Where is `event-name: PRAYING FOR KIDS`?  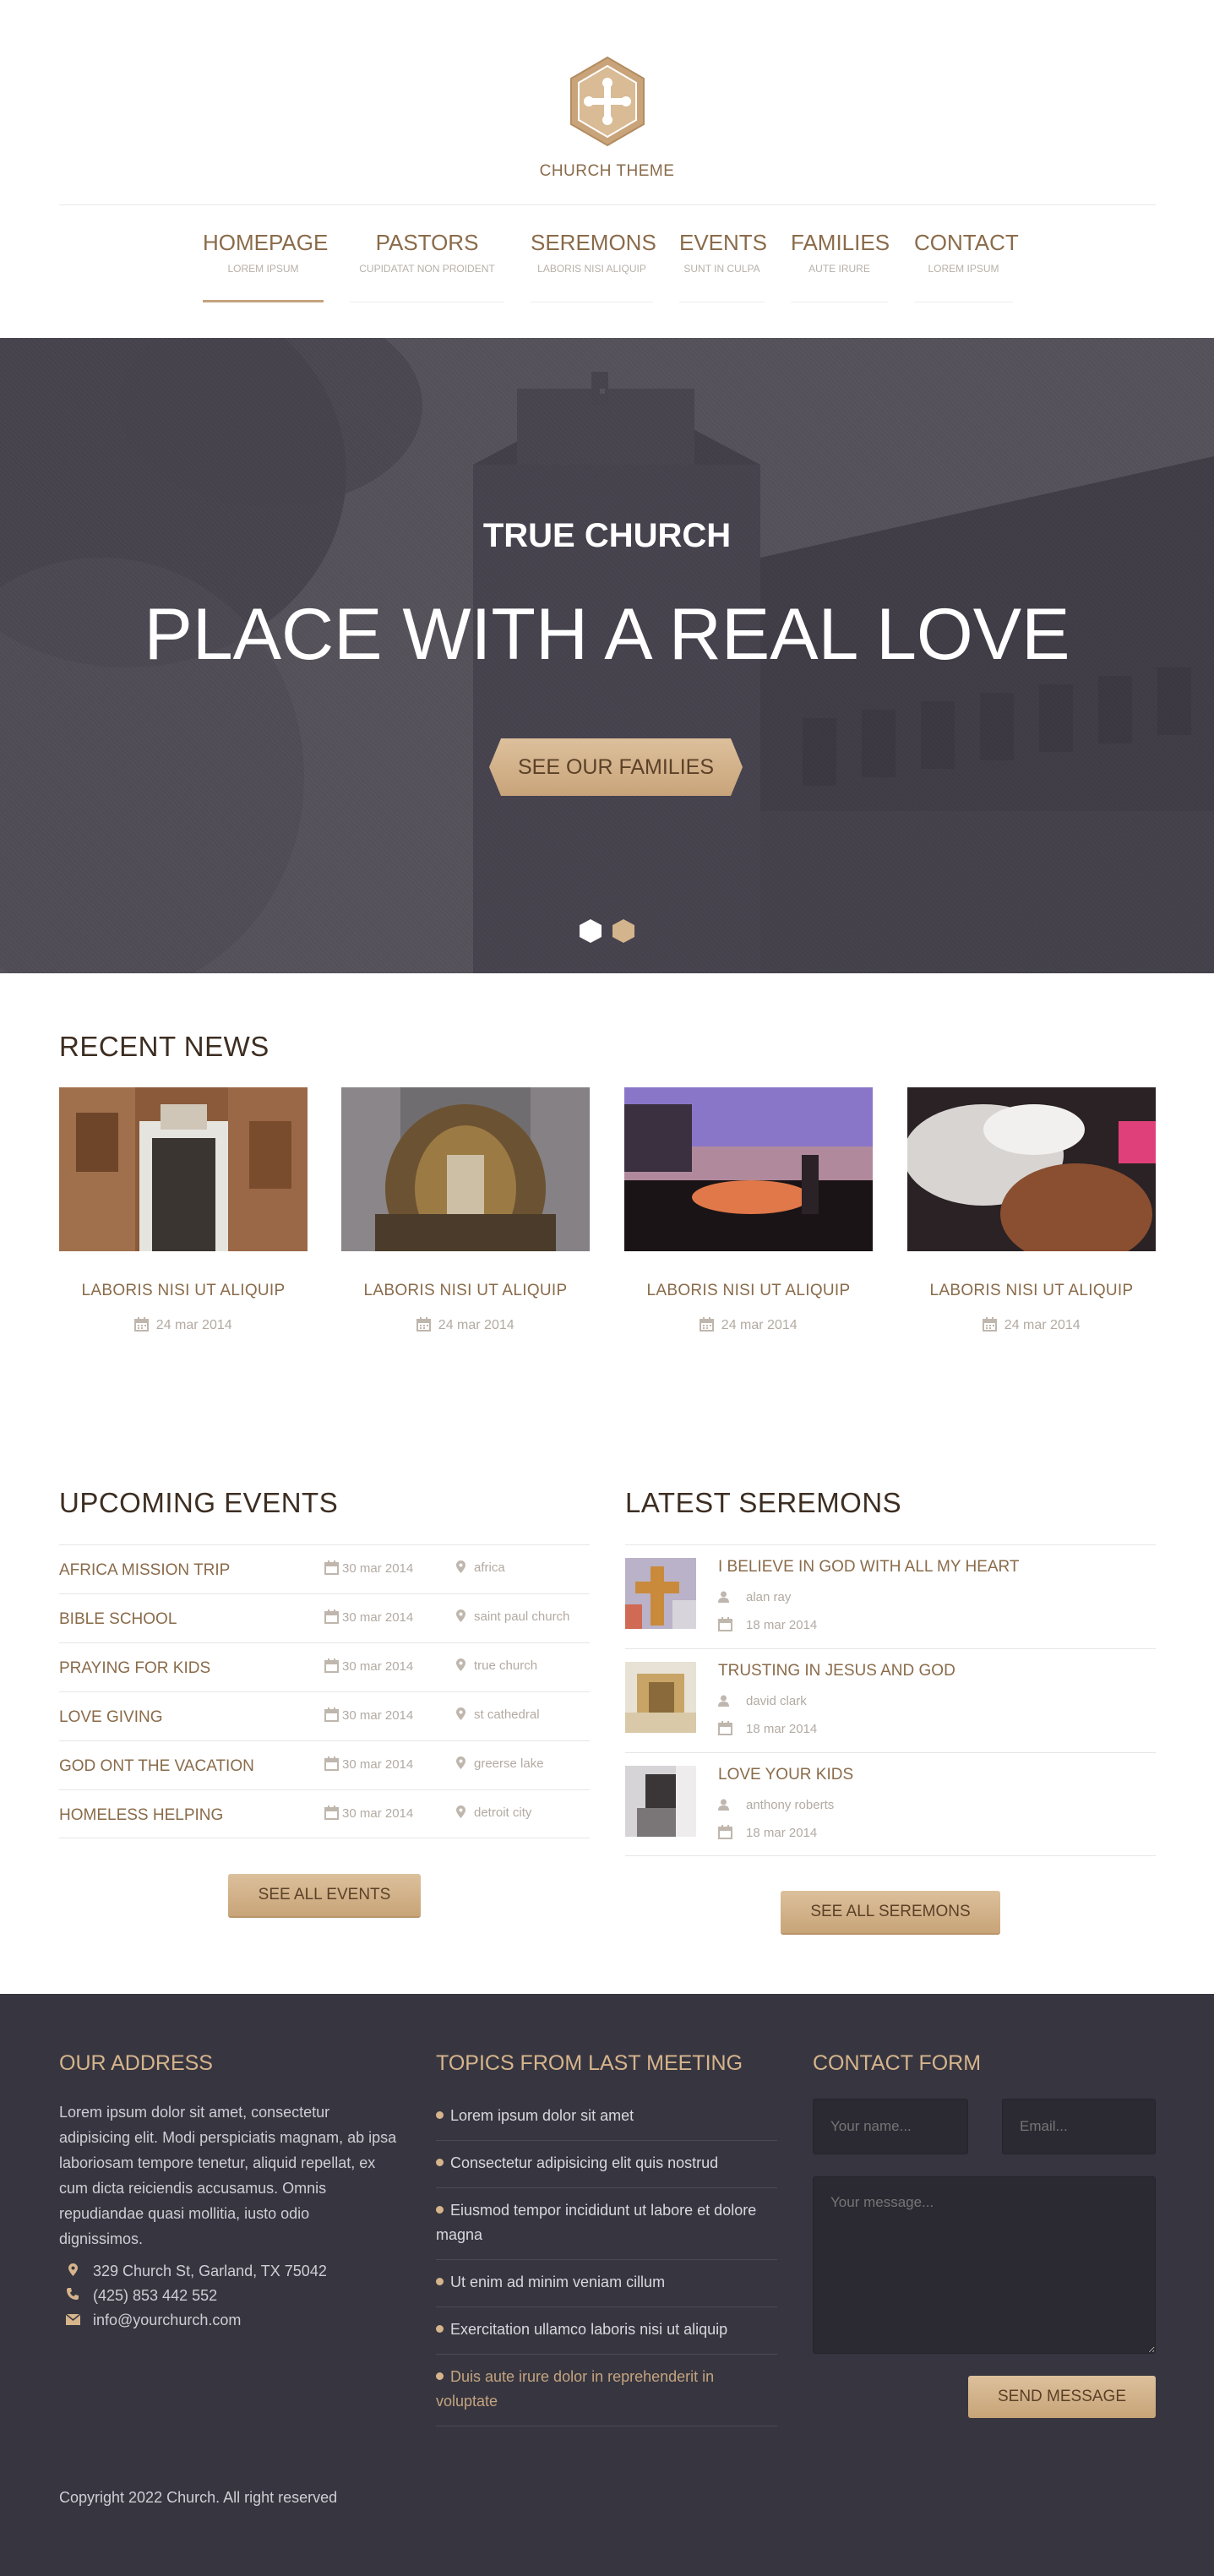 event-name: PRAYING FOR KIDS is located at coordinates (134, 1668).